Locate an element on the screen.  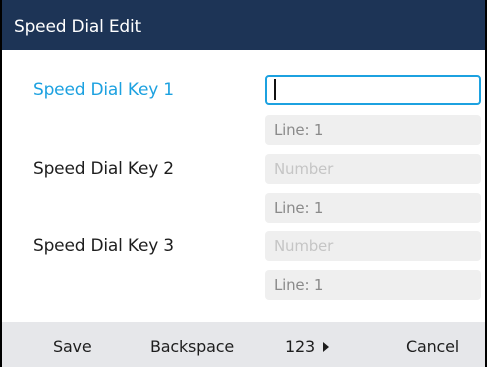
cancel-button: Cancel is located at coordinates (432, 347).